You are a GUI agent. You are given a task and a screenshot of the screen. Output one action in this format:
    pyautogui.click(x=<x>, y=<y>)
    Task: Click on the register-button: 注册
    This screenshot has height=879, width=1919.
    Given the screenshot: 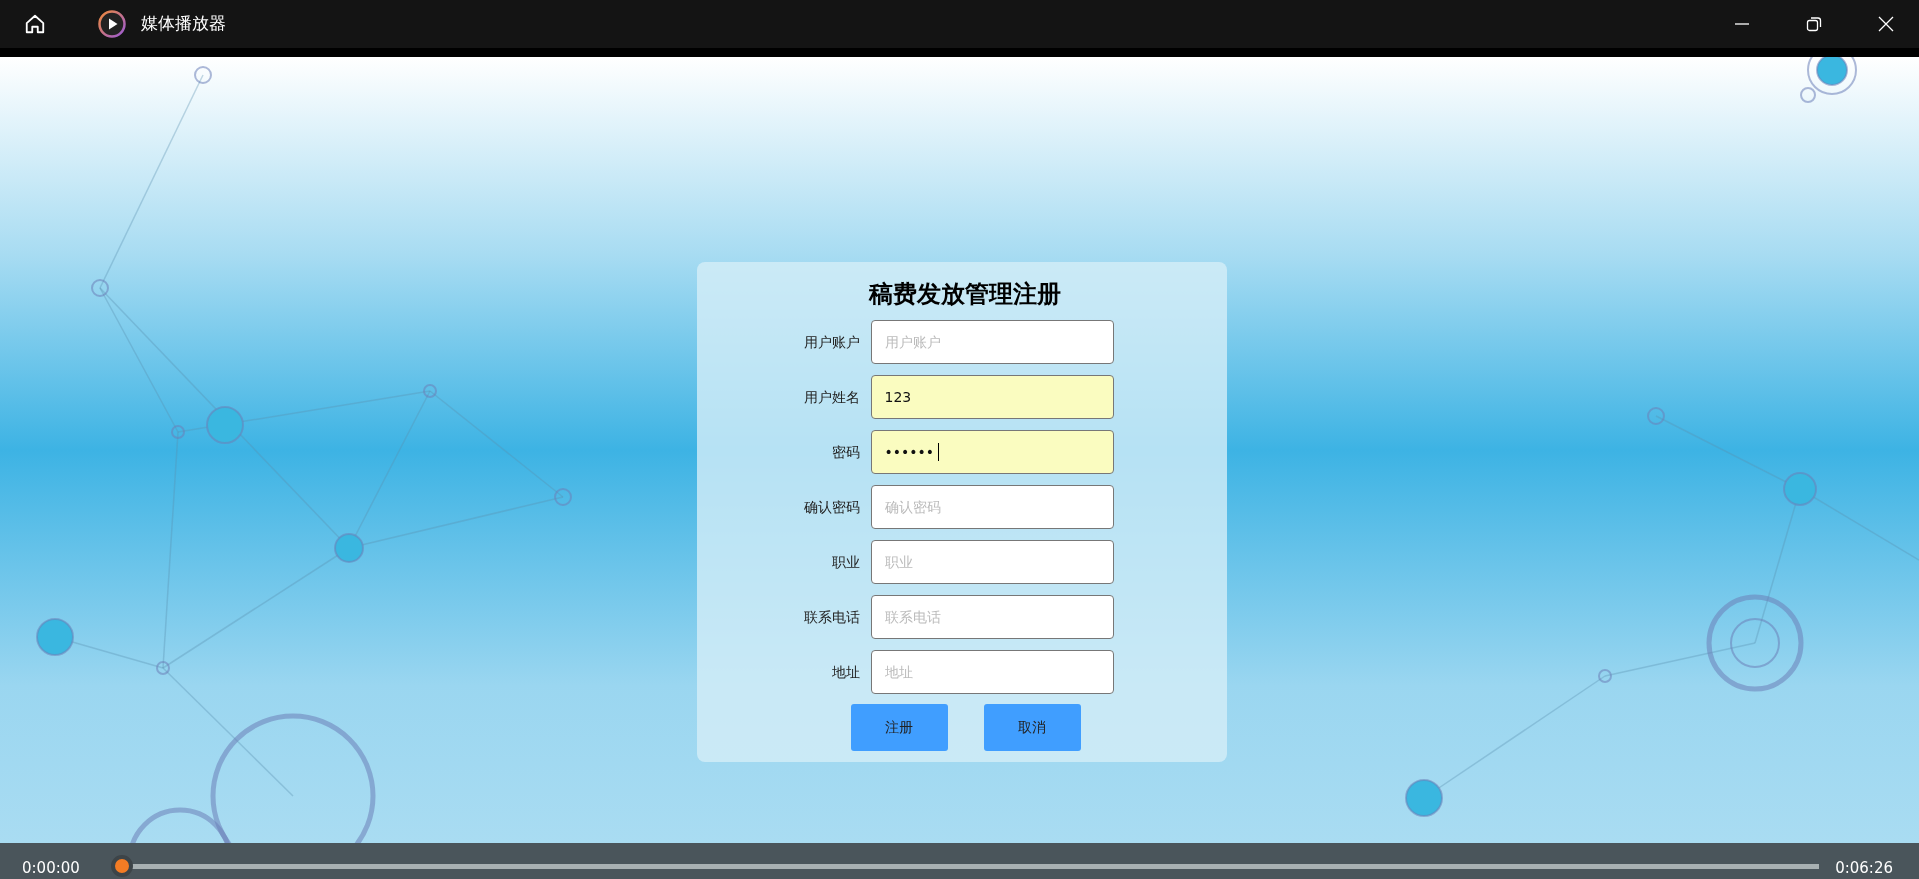 What is the action you would take?
    pyautogui.click(x=899, y=727)
    